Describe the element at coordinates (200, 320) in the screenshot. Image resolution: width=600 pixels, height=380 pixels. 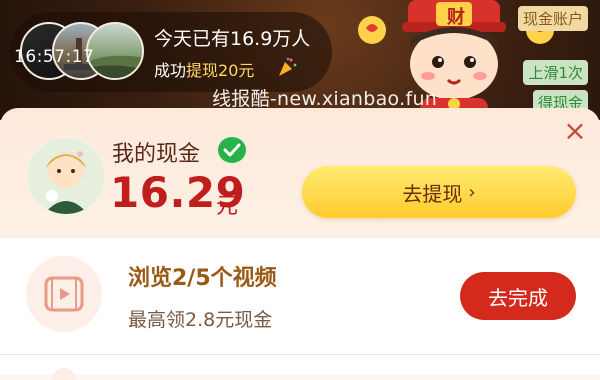
I see `task-subtitle: 最高领2.8元现金` at that location.